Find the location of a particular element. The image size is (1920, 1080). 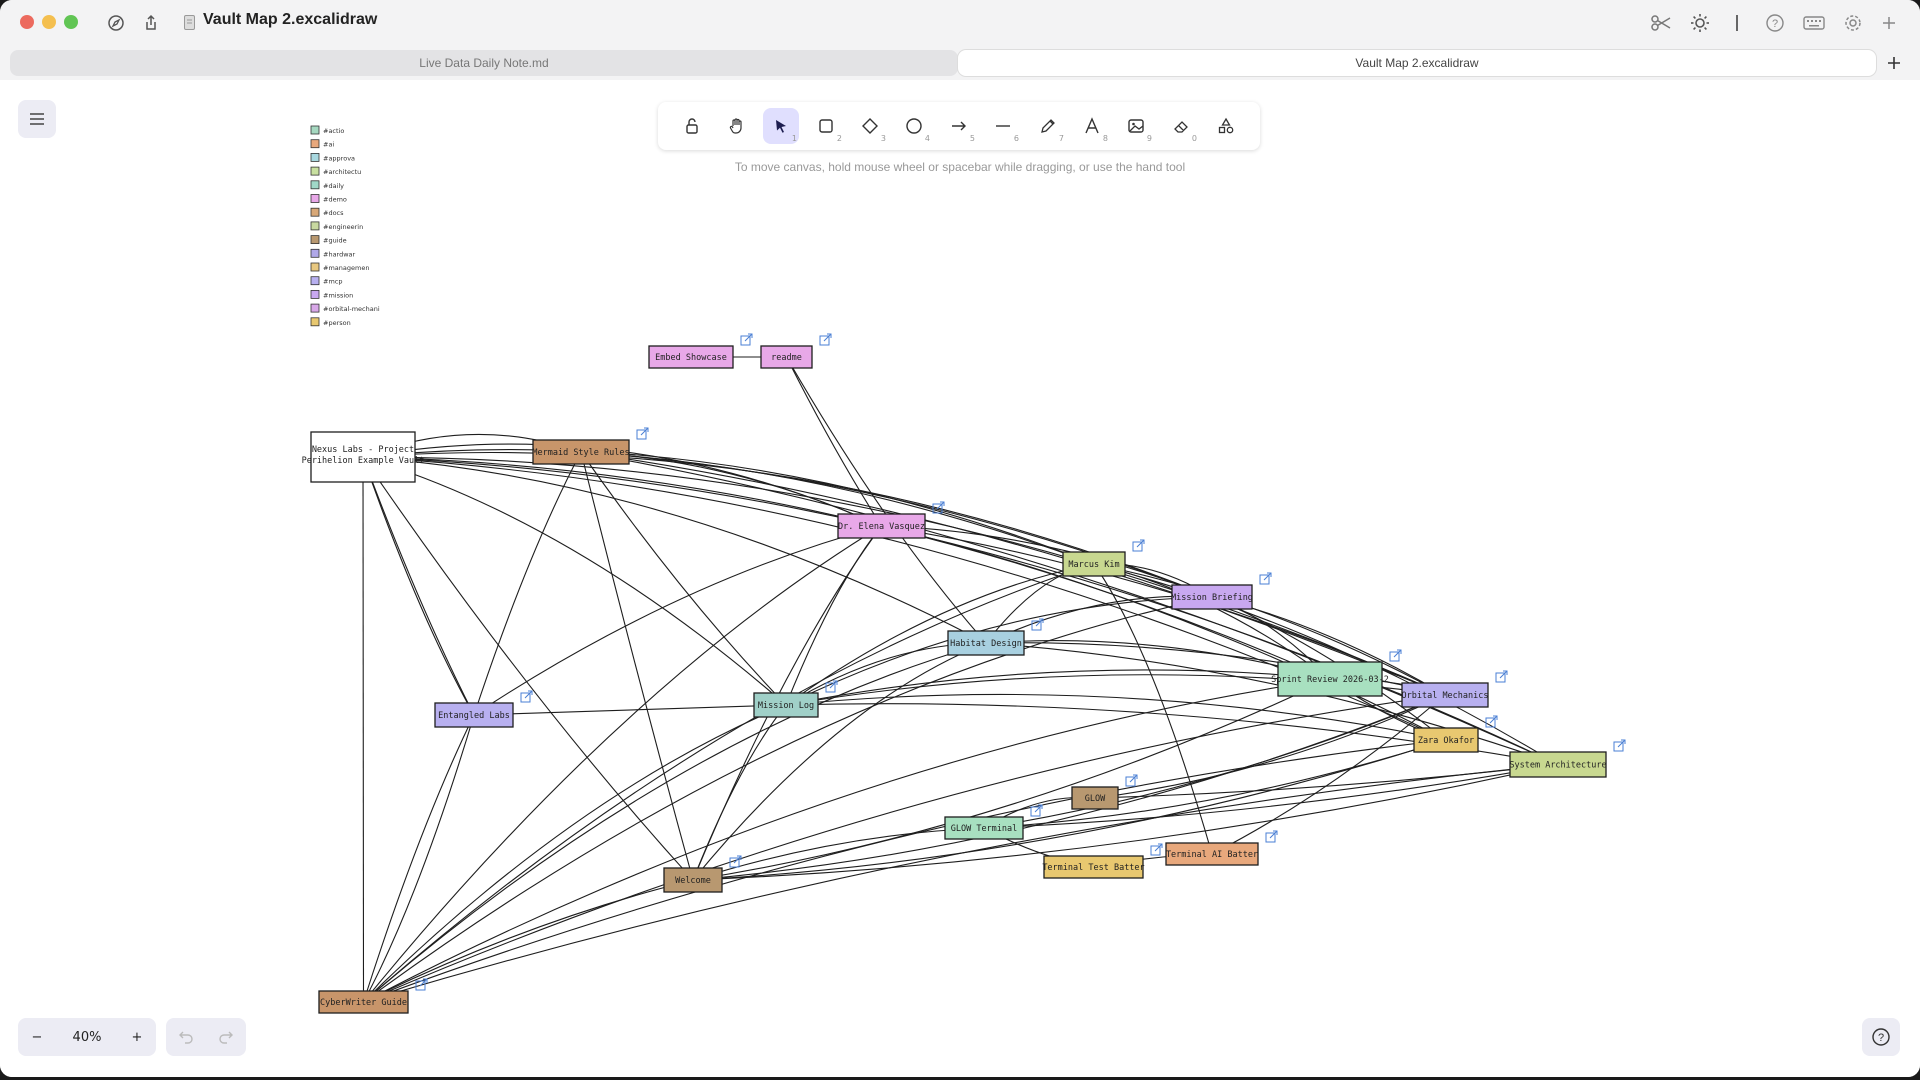

zoom-out-button: − is located at coordinates (37, 1037).